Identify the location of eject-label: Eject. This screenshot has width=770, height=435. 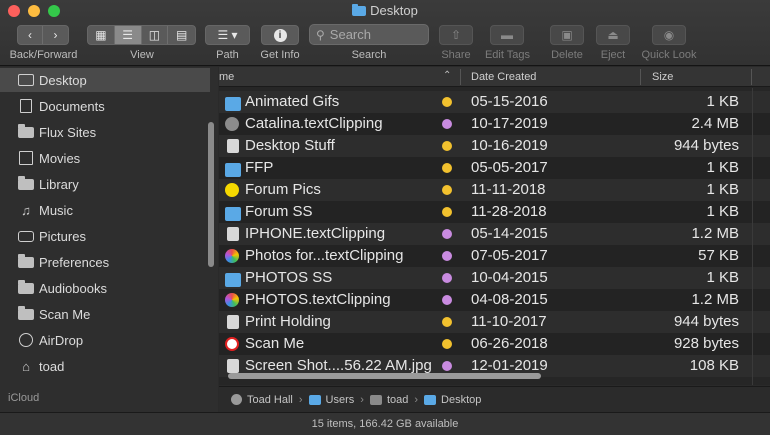
(613, 55).